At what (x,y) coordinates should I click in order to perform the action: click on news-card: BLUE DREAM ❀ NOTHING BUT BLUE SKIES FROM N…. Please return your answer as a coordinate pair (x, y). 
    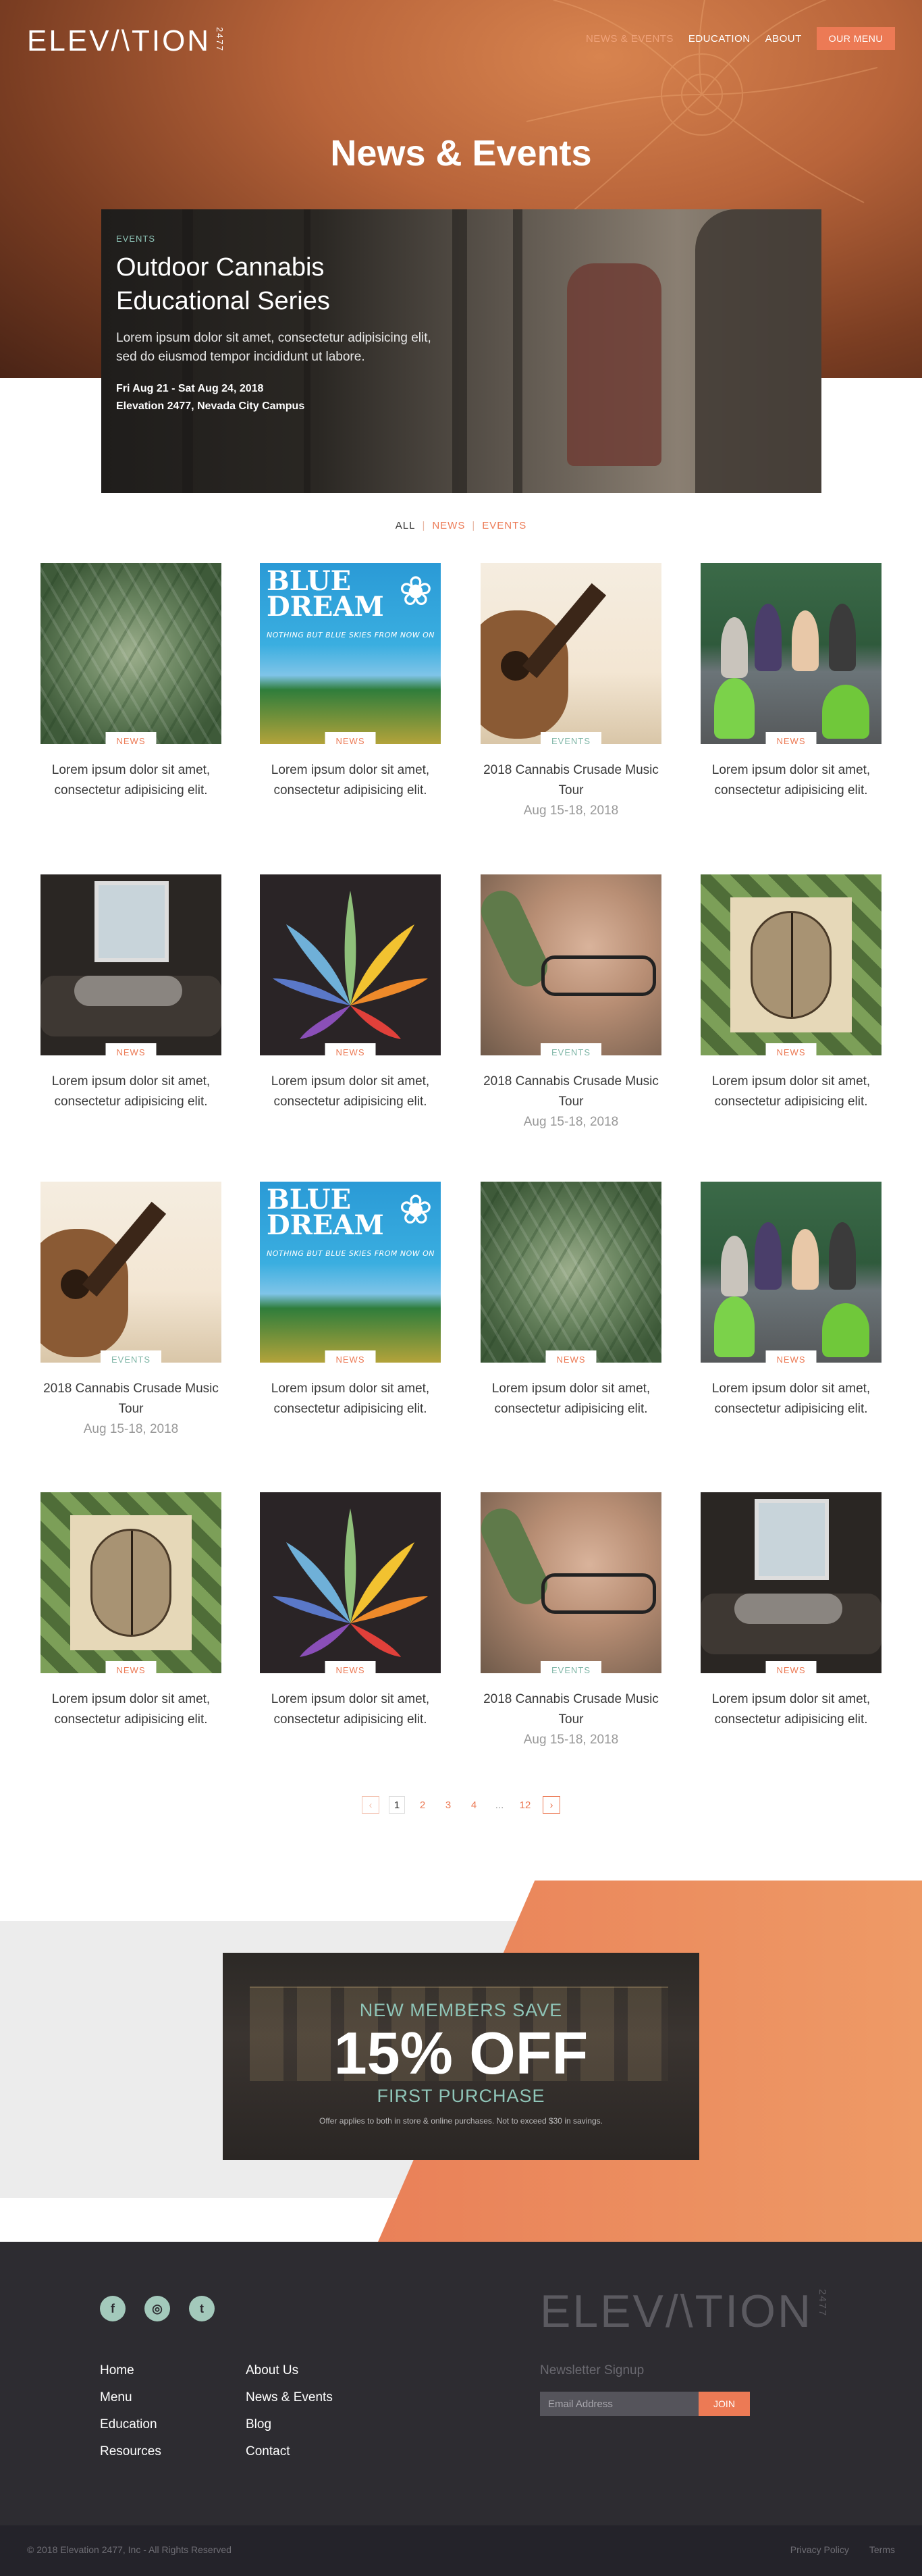
    Looking at the image, I should click on (351, 684).